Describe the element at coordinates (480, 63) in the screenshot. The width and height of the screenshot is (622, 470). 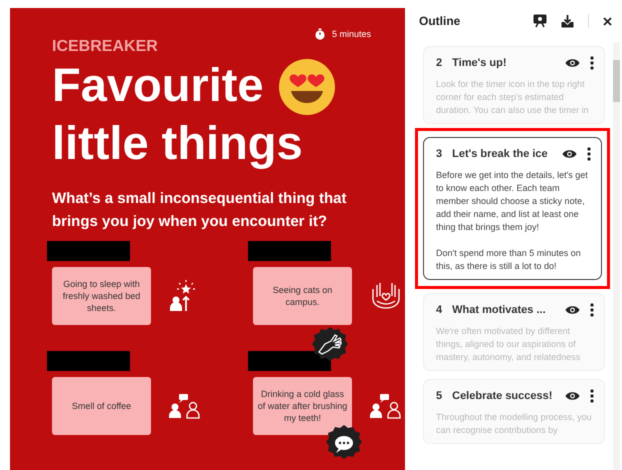
I see `step-title: Time's up!` at that location.